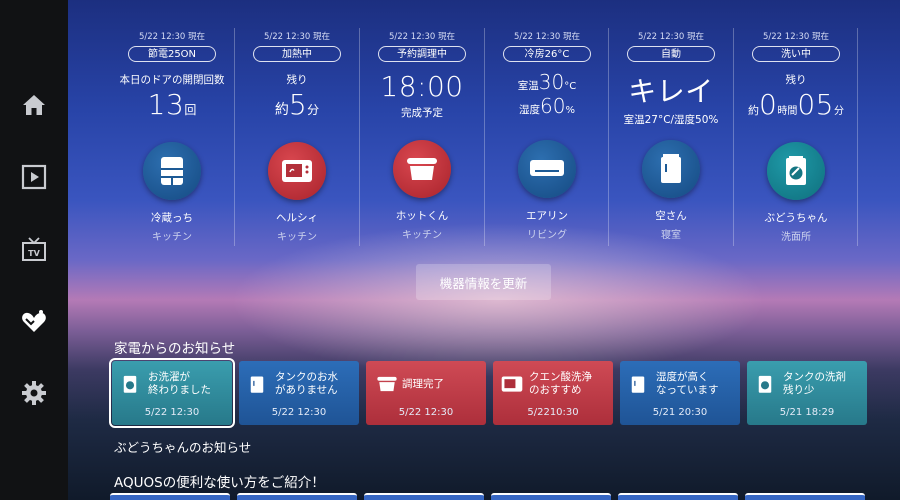  What do you see at coordinates (838, 111) in the screenshot?
I see `minutes-unit: 分` at bounding box center [838, 111].